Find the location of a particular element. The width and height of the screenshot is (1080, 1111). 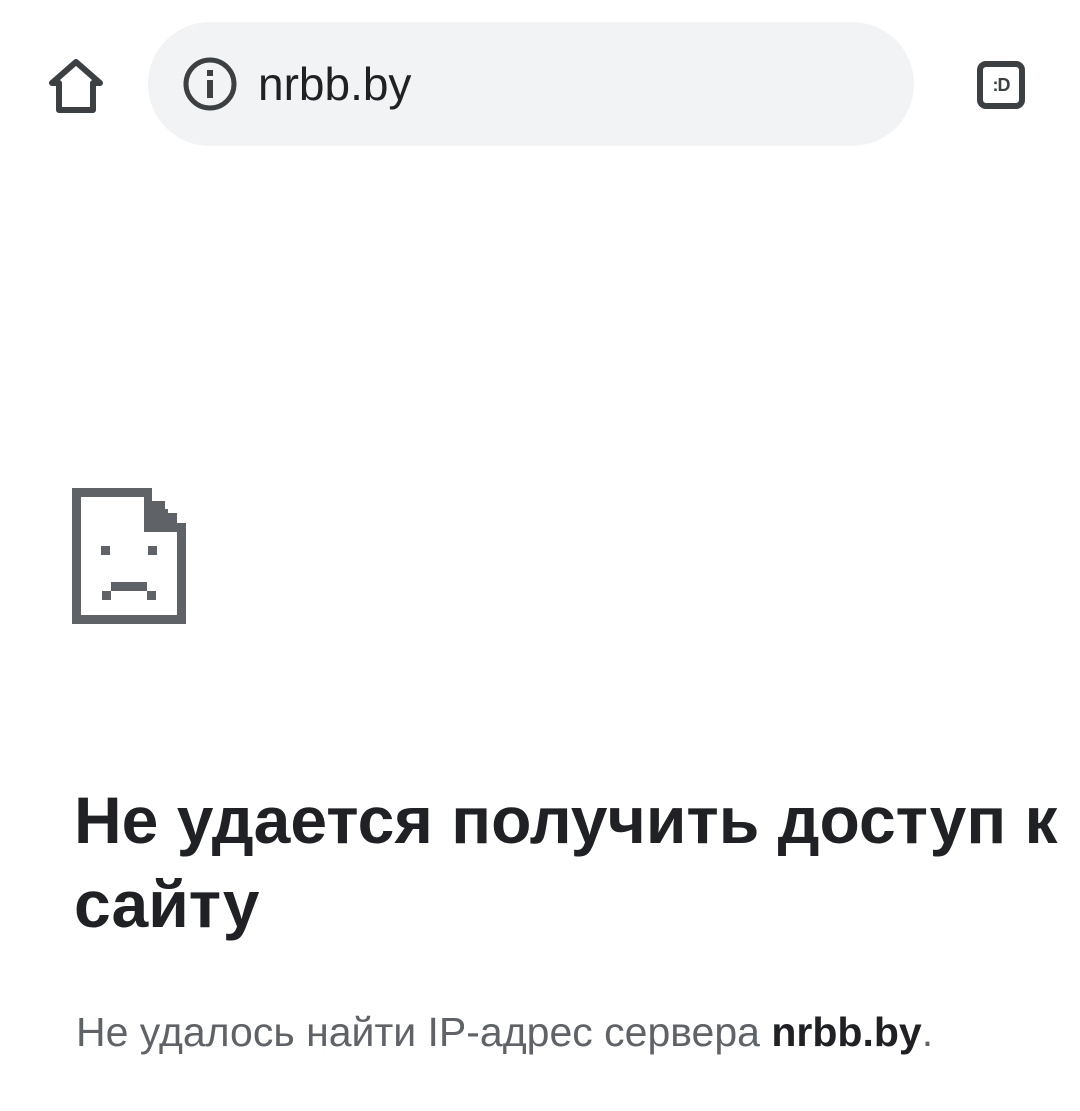

tab-switcher-icon: :D is located at coordinates (1001, 85).